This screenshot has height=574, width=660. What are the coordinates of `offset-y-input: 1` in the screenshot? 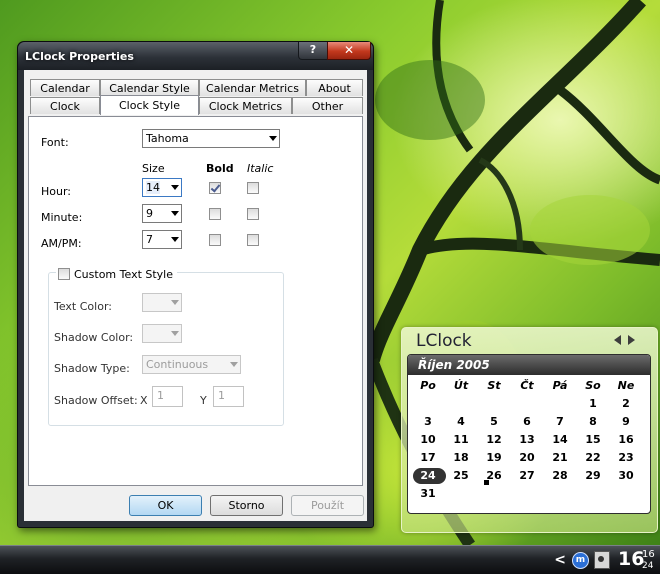 It's located at (228, 396).